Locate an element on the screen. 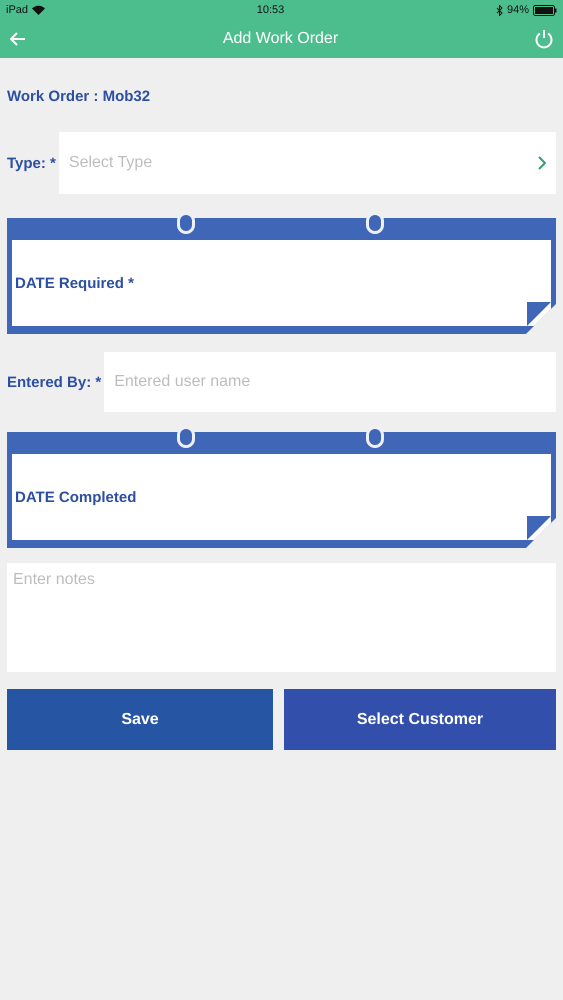  notes-field: Enter notes is located at coordinates (281, 617).